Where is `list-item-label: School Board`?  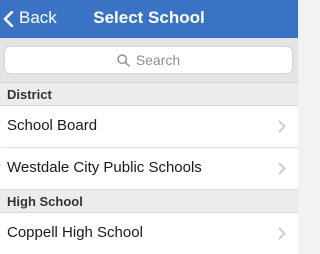 list-item-label: School Board is located at coordinates (52, 125).